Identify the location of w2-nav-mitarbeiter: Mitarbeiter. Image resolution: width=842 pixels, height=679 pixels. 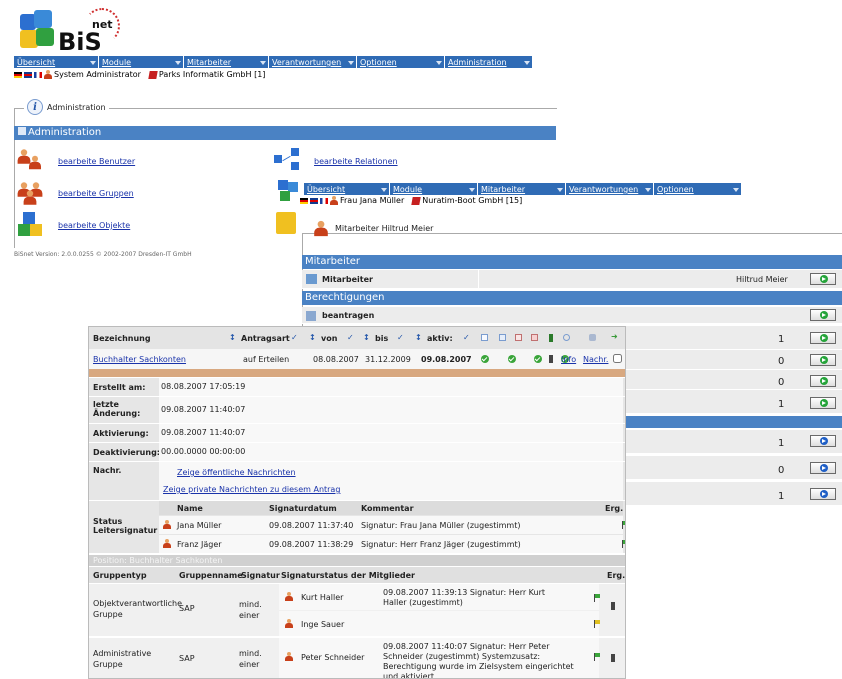
(522, 189).